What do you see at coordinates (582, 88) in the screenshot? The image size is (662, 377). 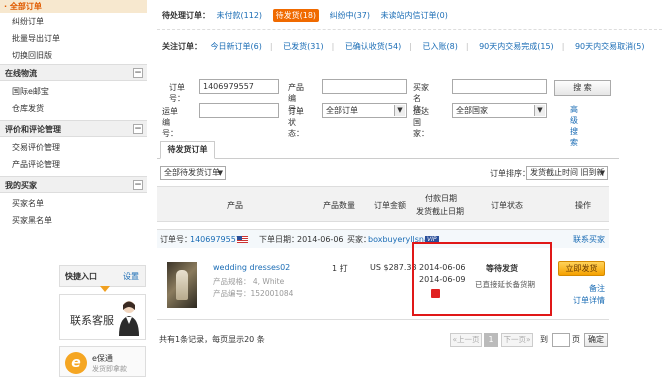 I see `search-button: 搜 索` at bounding box center [582, 88].